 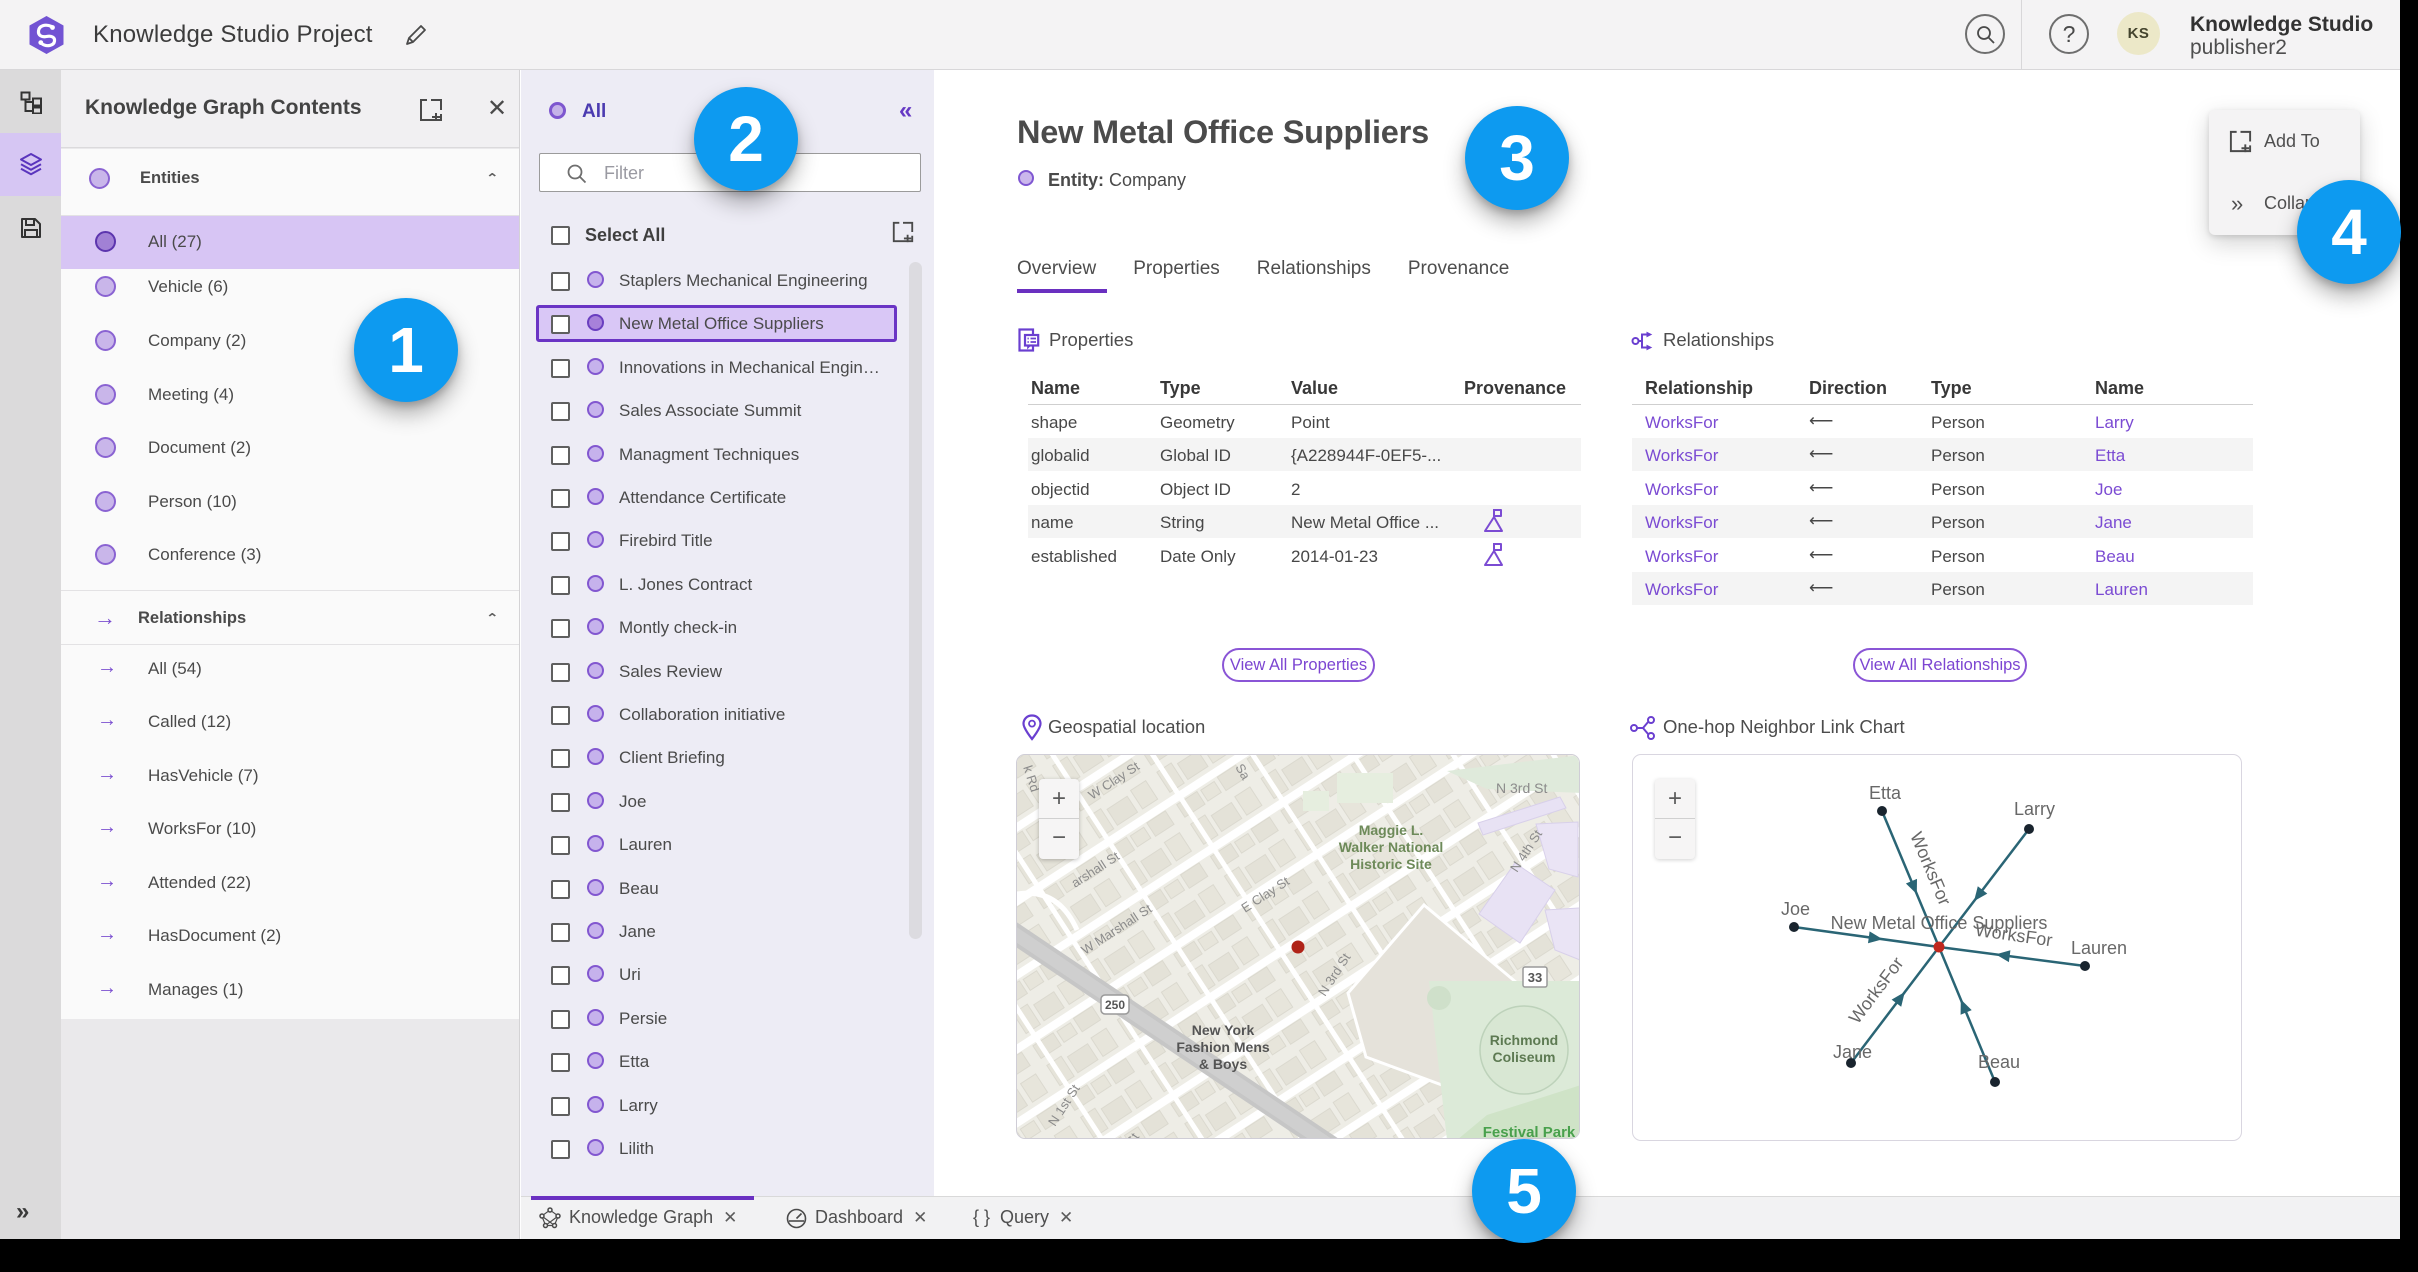 I want to click on svg-text: Maggie L., so click(x=1391, y=830).